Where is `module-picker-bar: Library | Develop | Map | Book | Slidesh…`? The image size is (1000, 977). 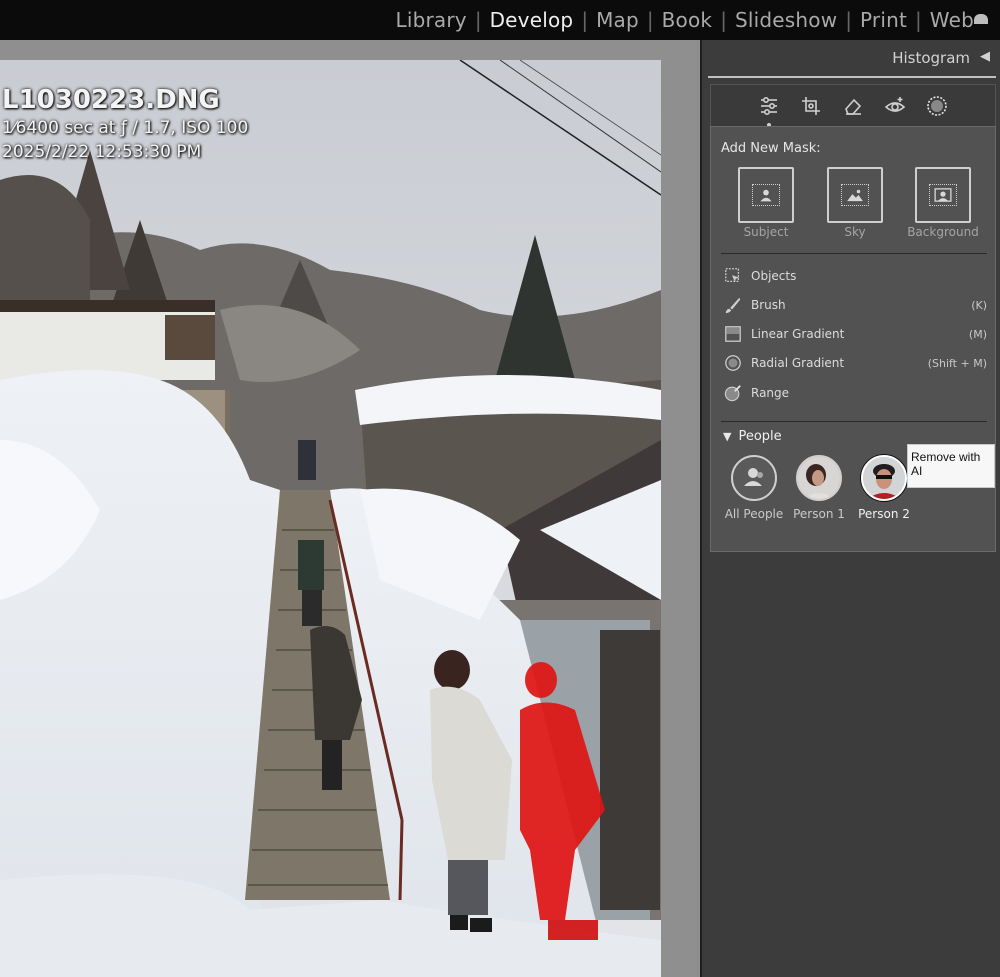
module-picker-bar: Library | Develop | Map | Book | Slidesh… is located at coordinates (500, 20).